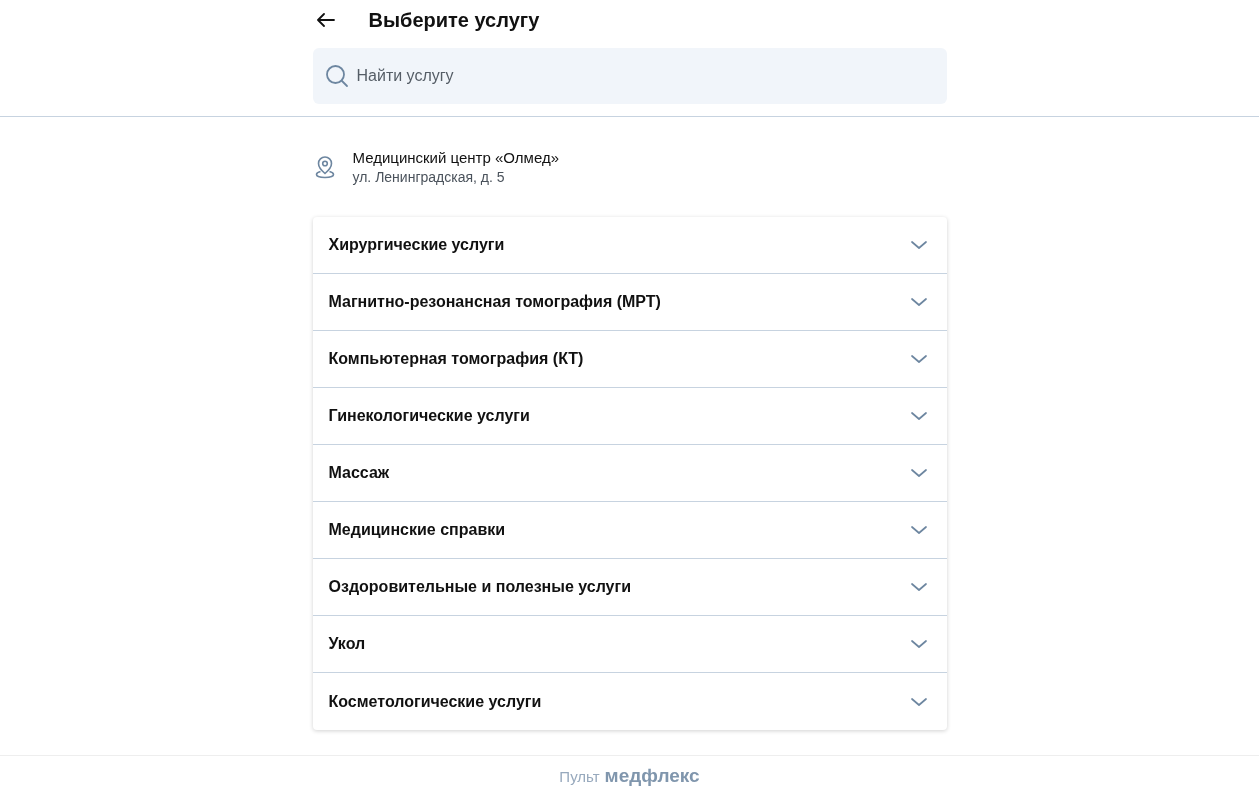 The width and height of the screenshot is (1259, 787). What do you see at coordinates (629, 644) in the screenshot?
I see `category-row: Укол` at bounding box center [629, 644].